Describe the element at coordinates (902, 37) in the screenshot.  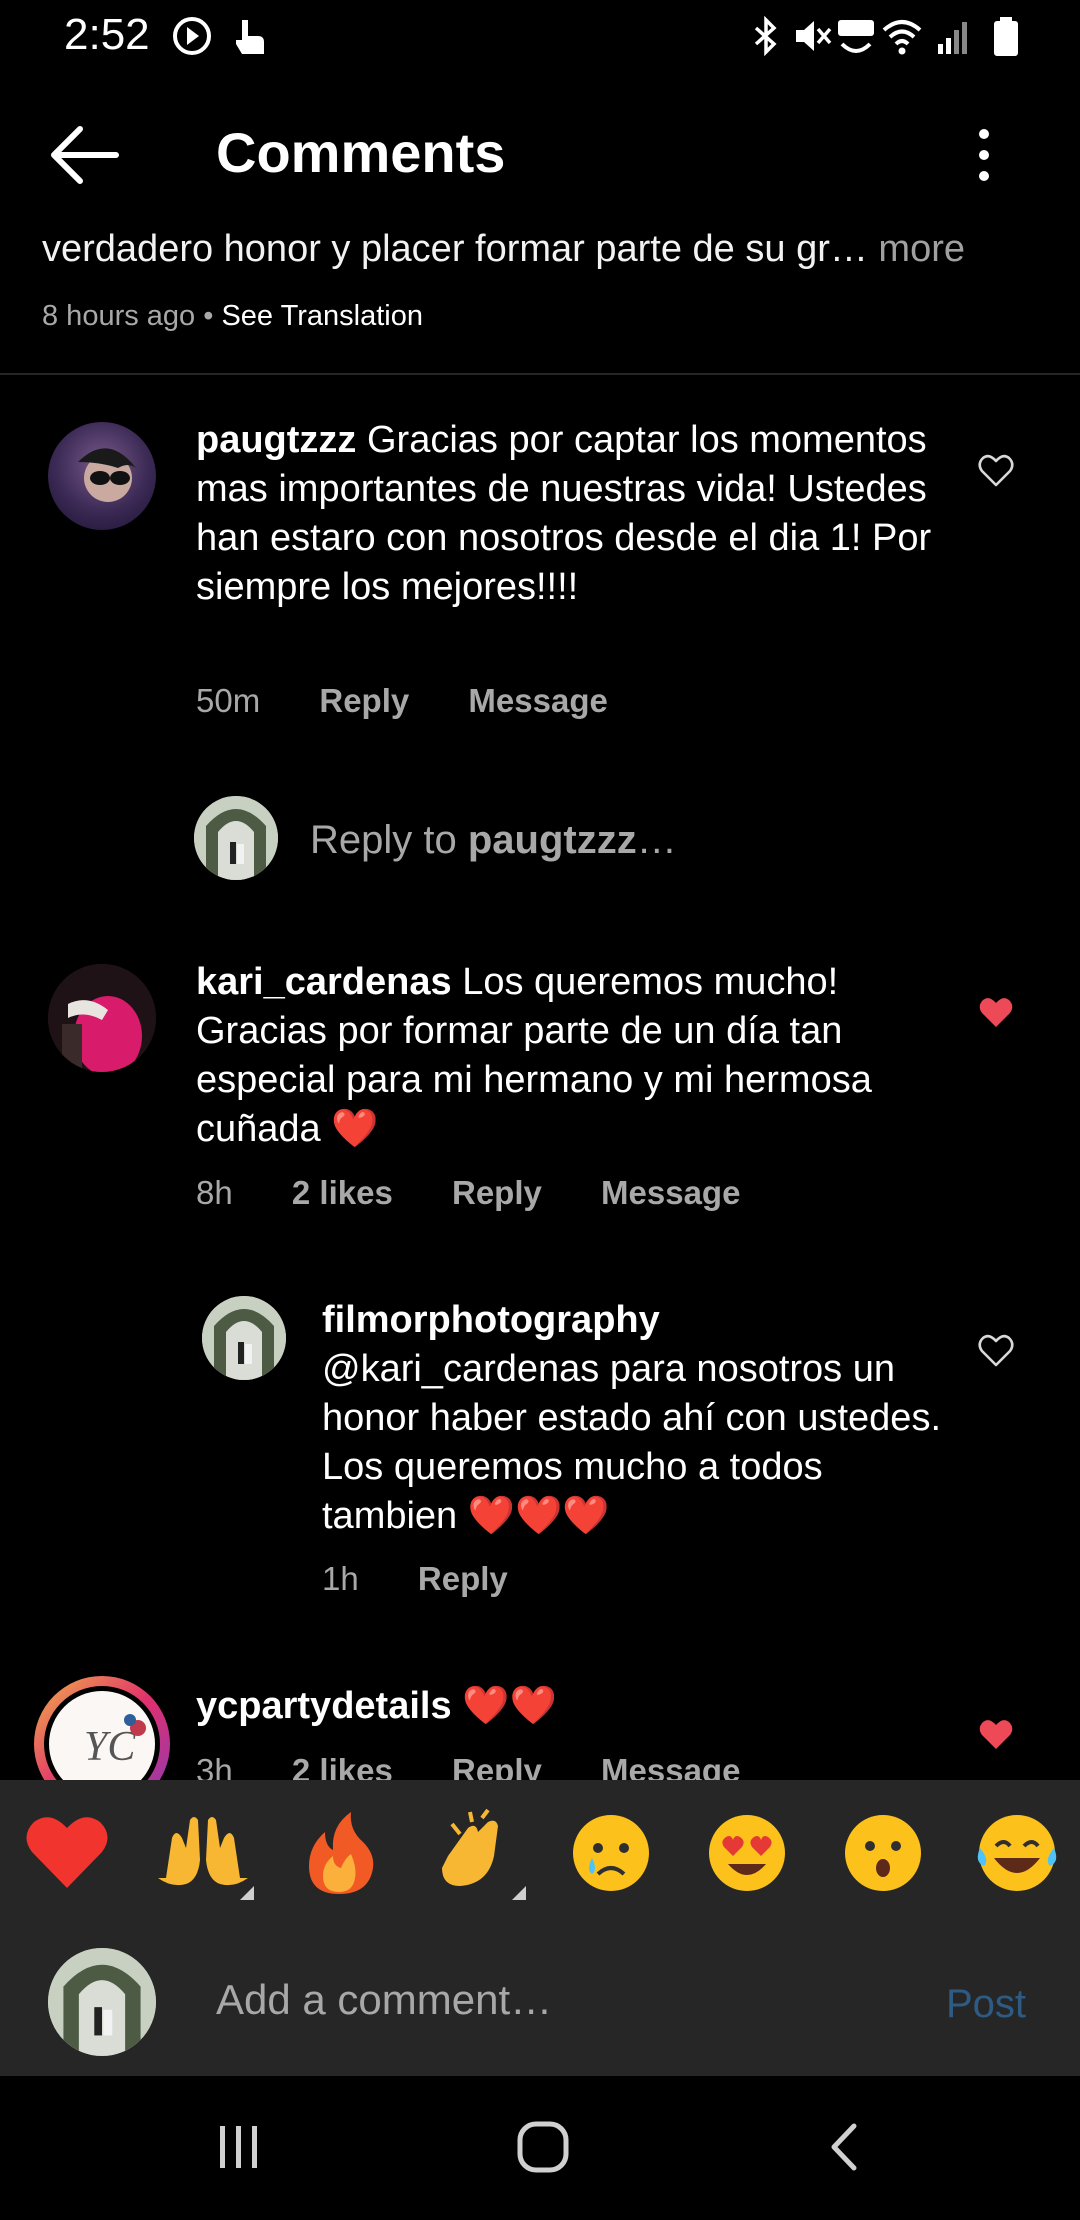
I see `wifi-icon` at that location.